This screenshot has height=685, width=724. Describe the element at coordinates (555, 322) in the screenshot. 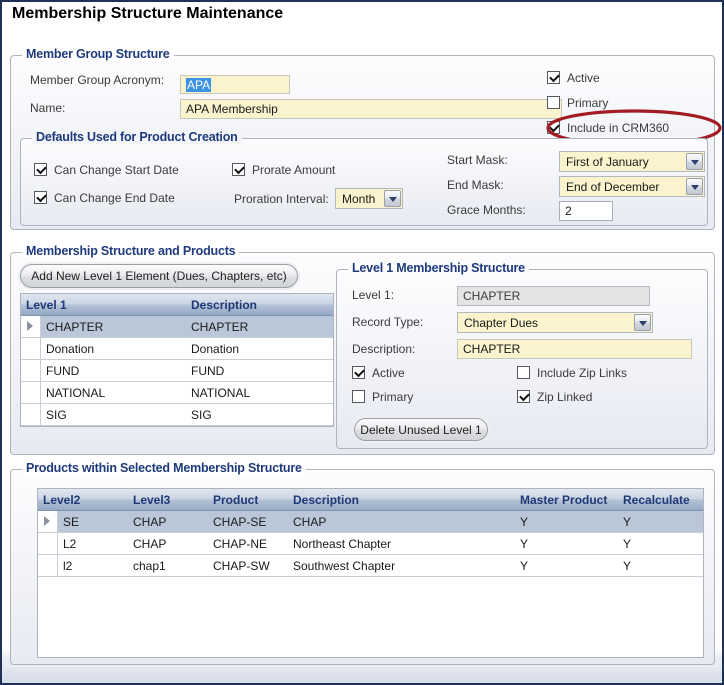

I see `record-type-dropdown: Chapter Dues` at that location.